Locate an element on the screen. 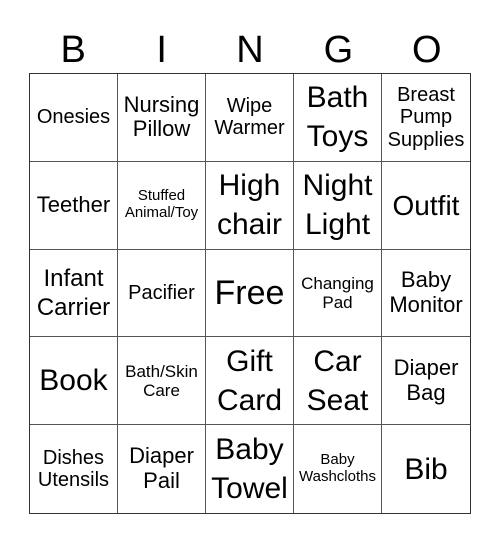 This screenshot has height=544, width=500. bingo-cell: Baby Towel is located at coordinates (250, 469).